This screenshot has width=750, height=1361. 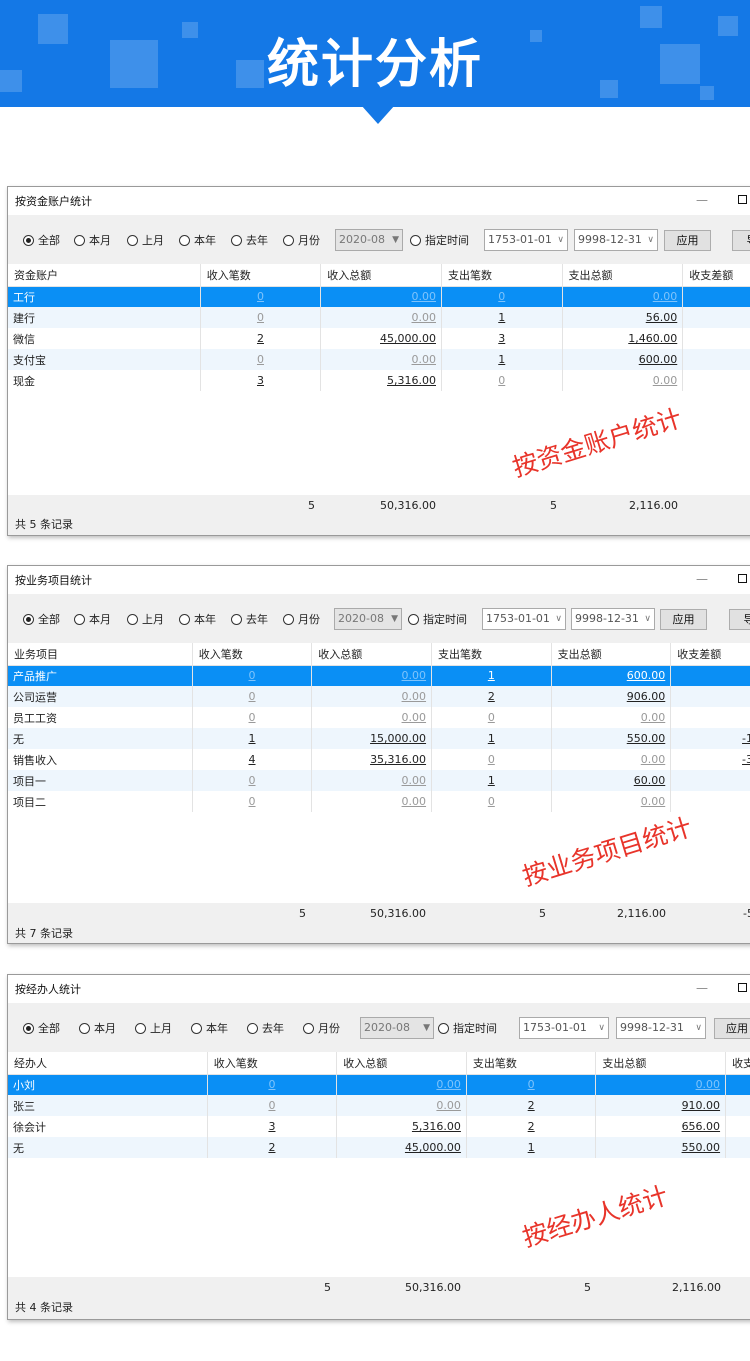 What do you see at coordinates (408, 338) in the screenshot?
I see `value-link: 45,000.00` at bounding box center [408, 338].